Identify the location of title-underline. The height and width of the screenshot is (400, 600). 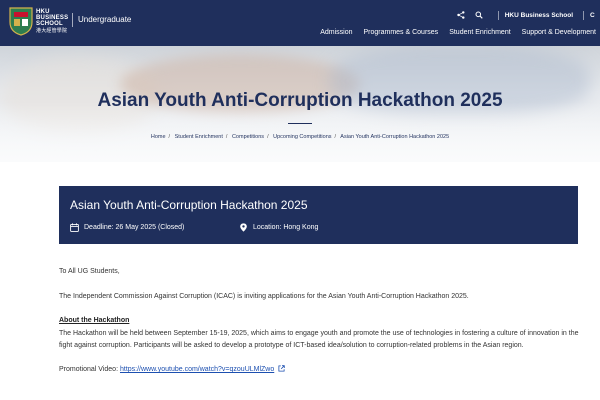
(300, 123).